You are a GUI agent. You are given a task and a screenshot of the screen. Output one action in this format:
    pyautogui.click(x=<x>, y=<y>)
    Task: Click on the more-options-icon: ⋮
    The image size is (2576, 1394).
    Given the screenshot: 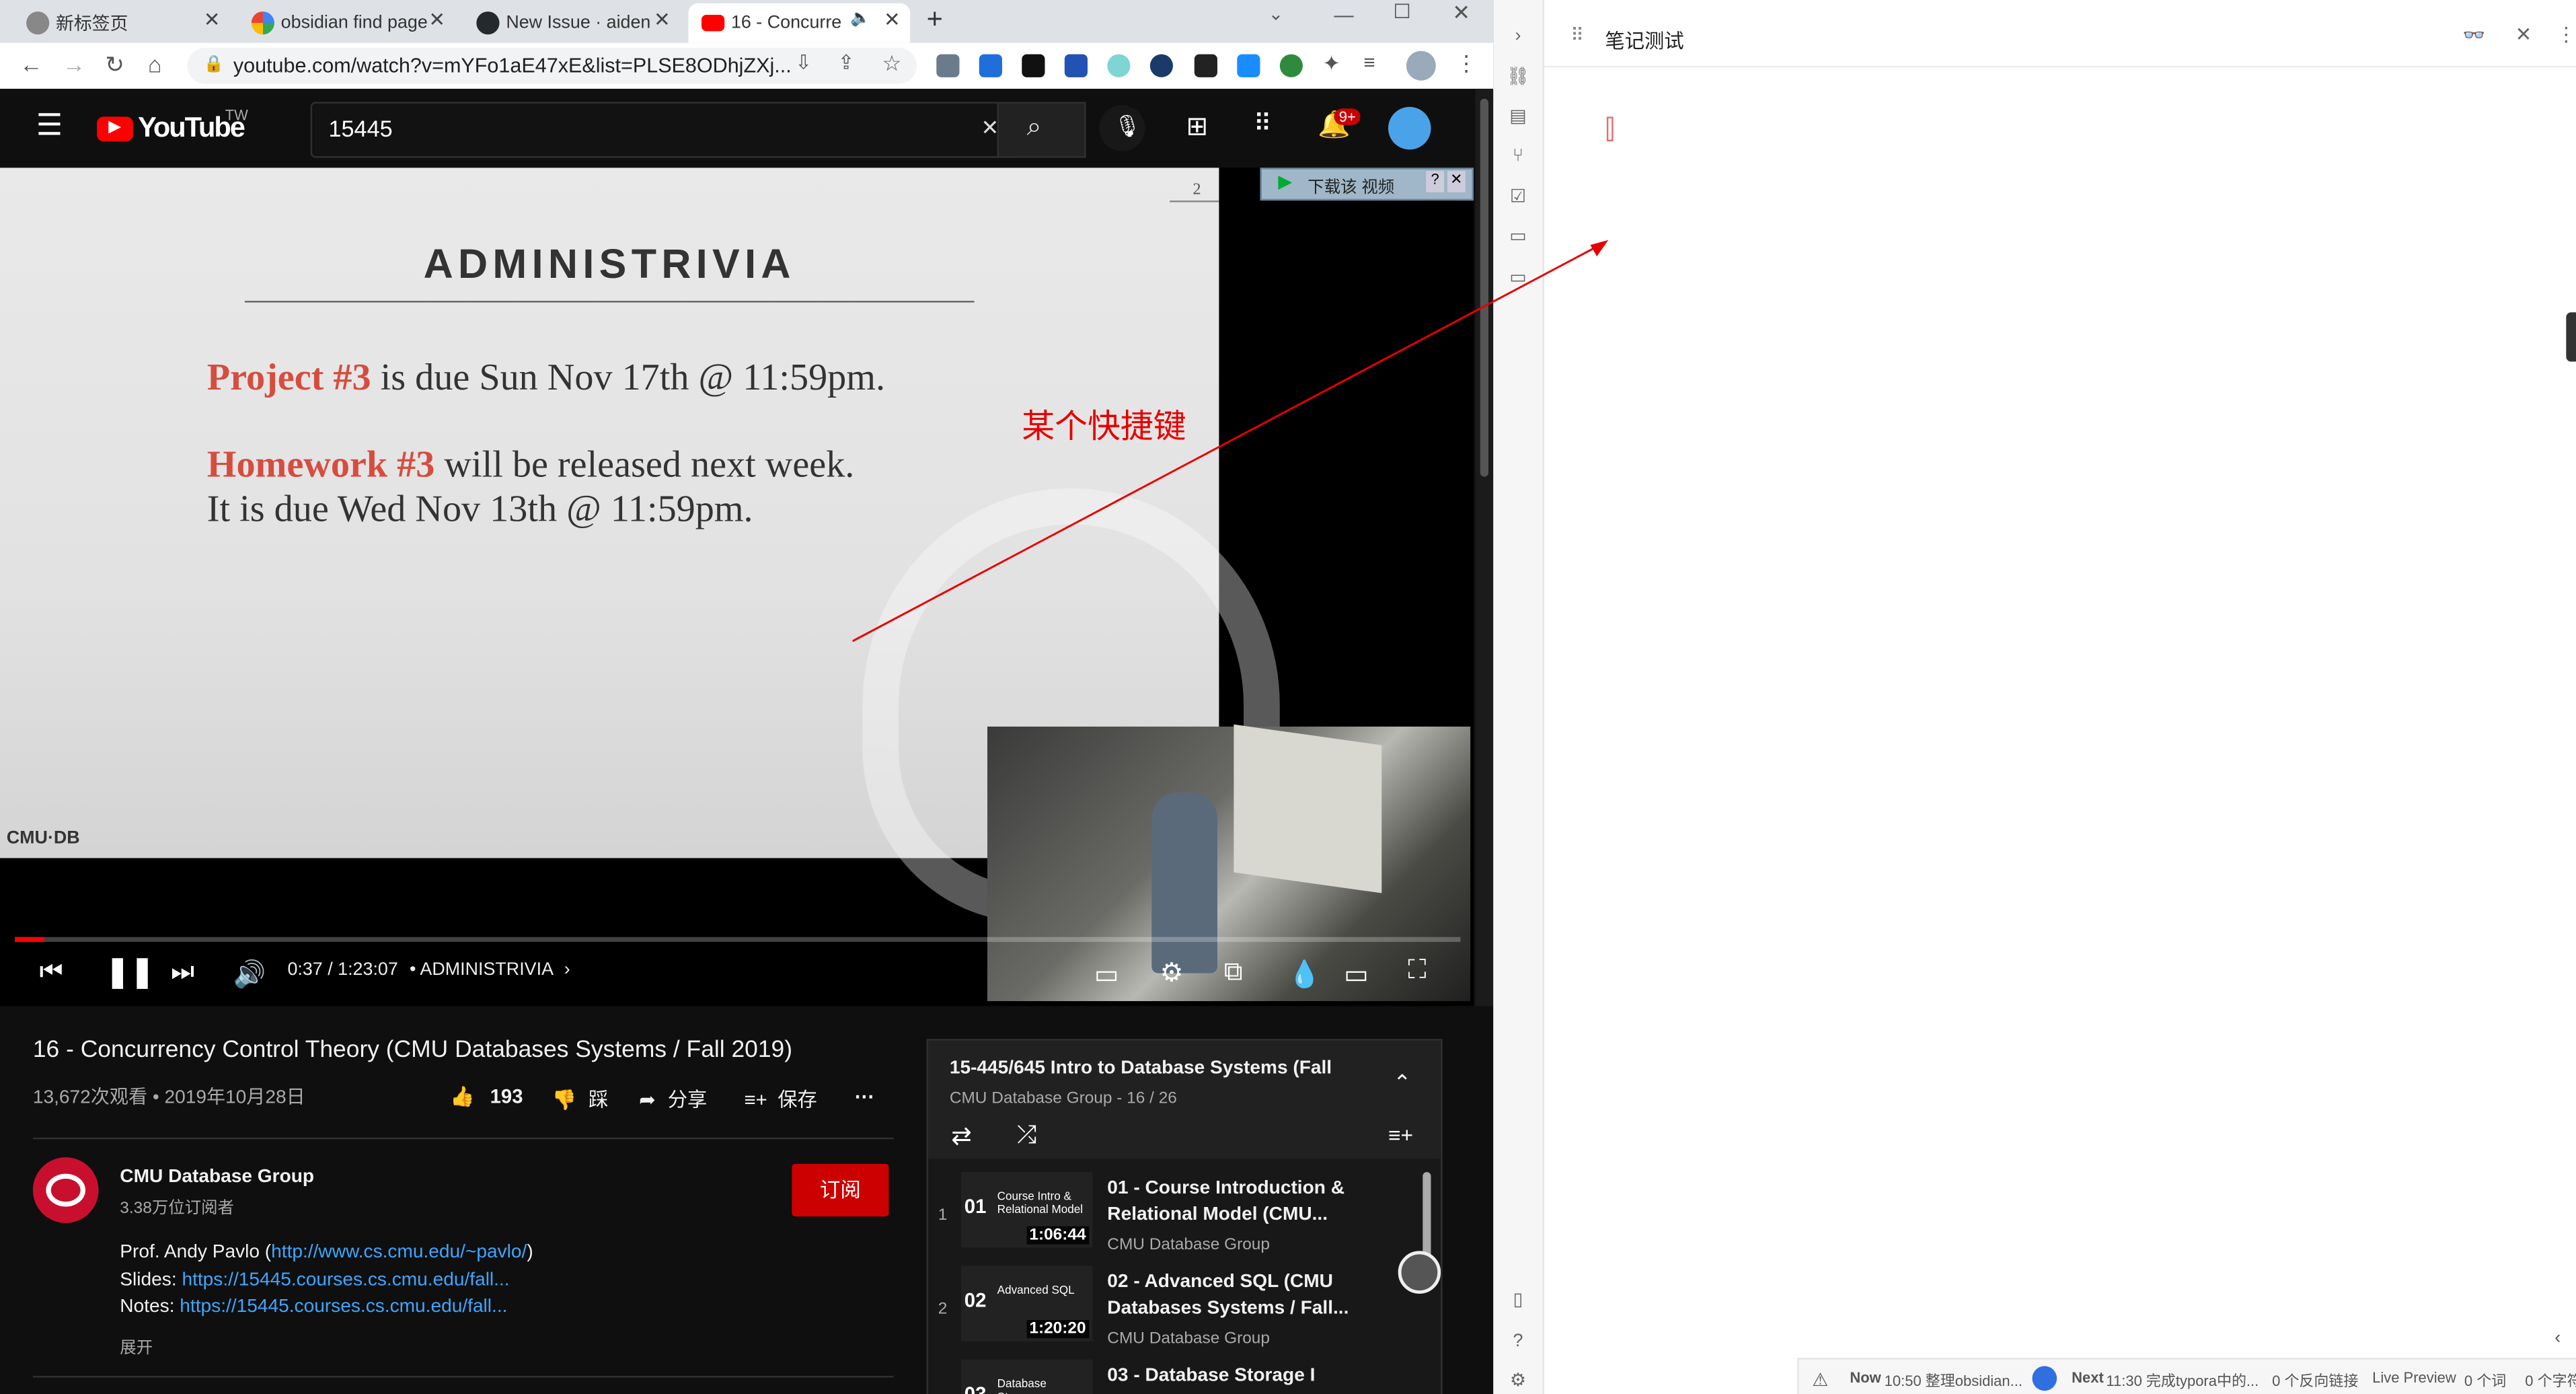 What is the action you would take?
    pyautogui.click(x=2566, y=34)
    